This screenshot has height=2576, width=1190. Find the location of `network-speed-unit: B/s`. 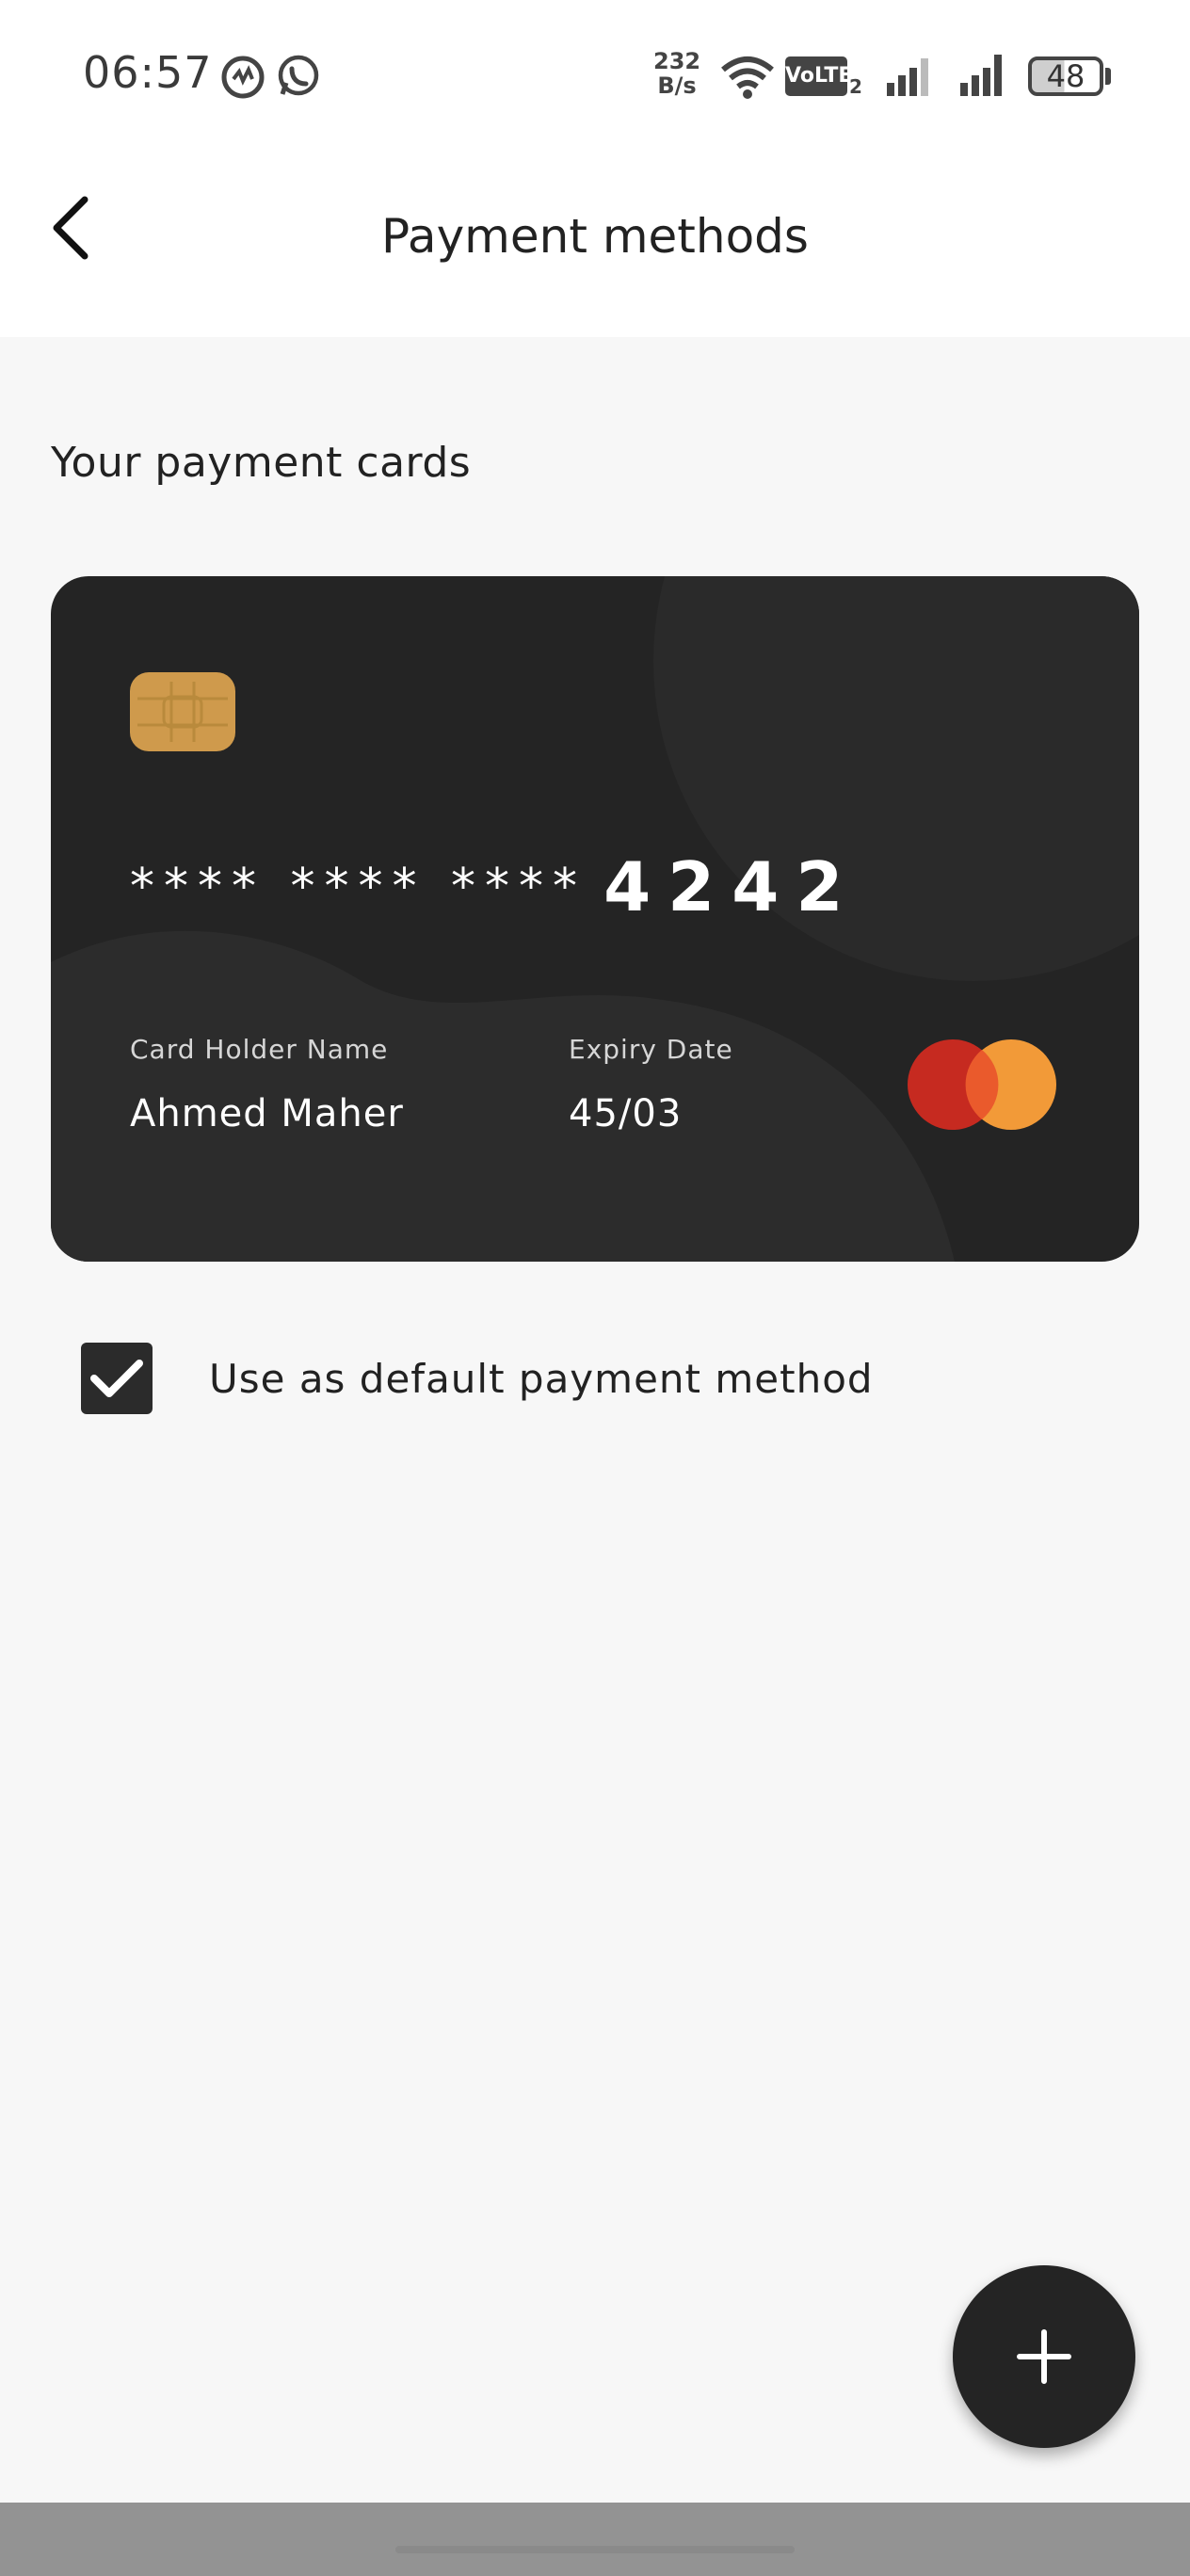

network-speed-unit: B/s is located at coordinates (677, 85).